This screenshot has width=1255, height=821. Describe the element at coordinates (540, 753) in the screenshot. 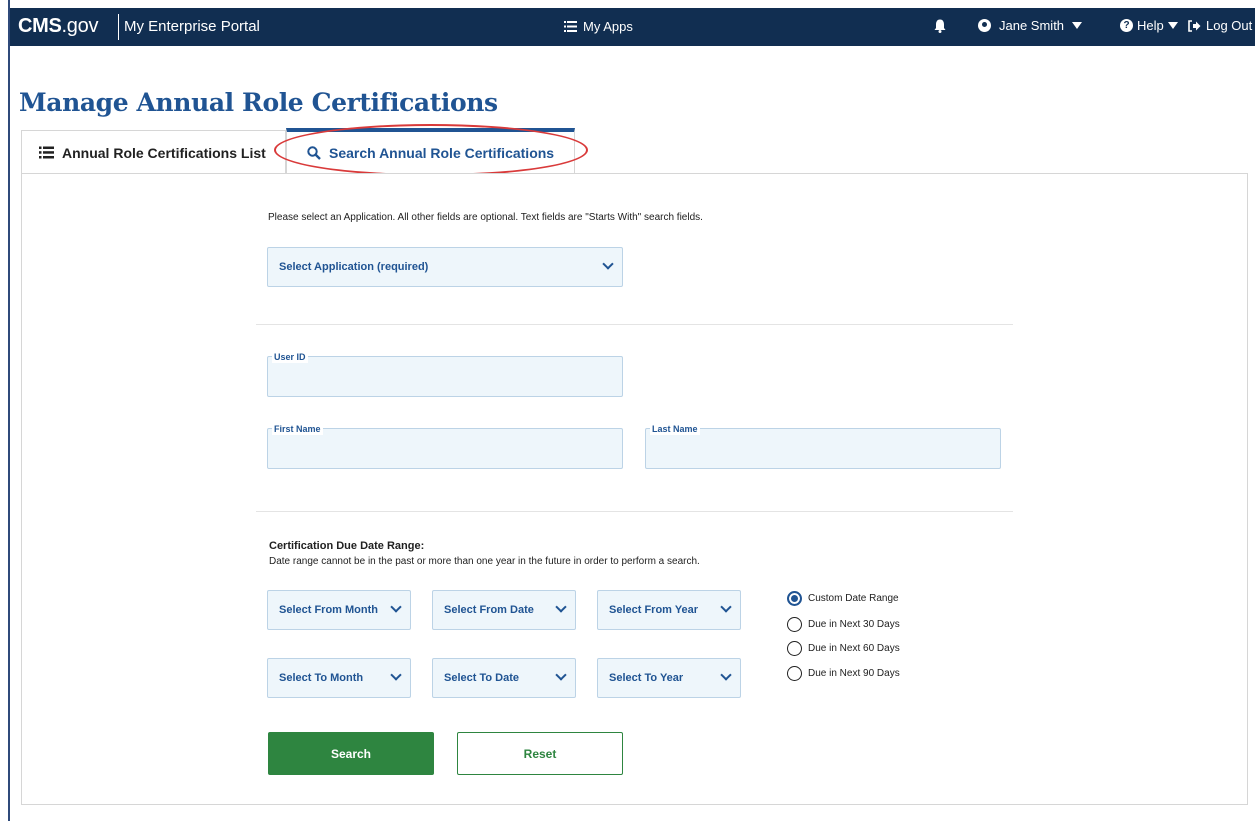

I see `reset-button: Reset` at that location.